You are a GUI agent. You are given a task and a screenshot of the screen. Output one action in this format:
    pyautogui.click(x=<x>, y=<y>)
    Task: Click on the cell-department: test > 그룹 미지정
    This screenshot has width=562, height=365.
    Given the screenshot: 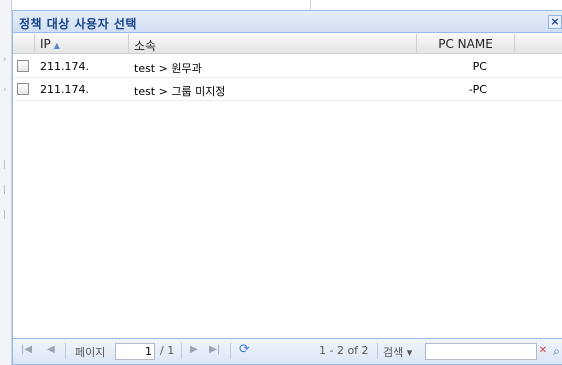 What is the action you would take?
    pyautogui.click(x=180, y=91)
    